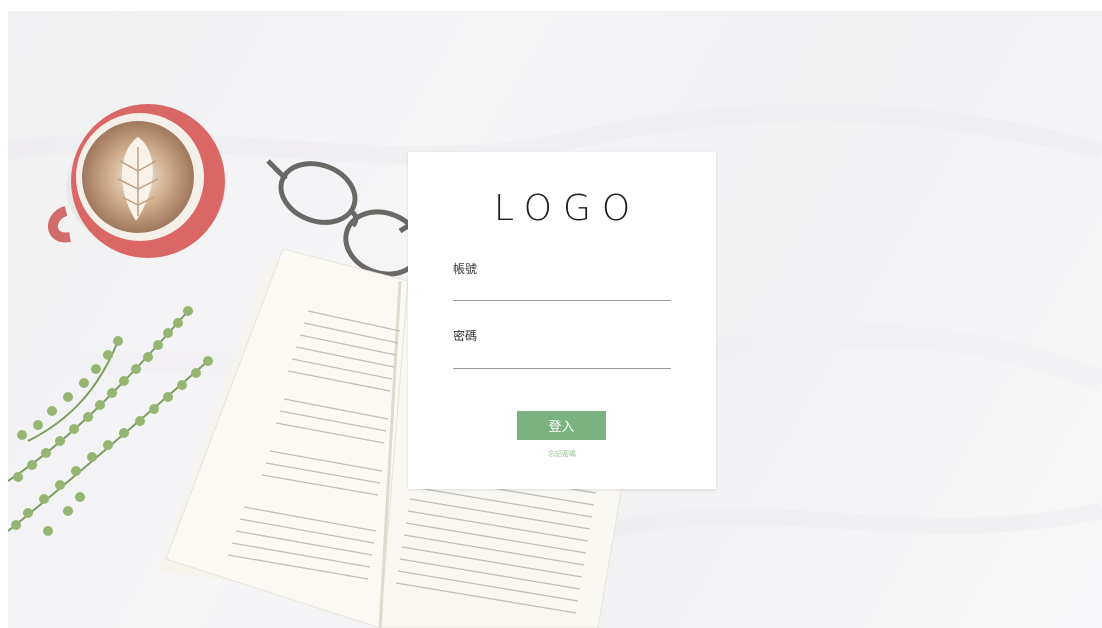  I want to click on forgot-password-link: 忘記密碼, so click(562, 454).